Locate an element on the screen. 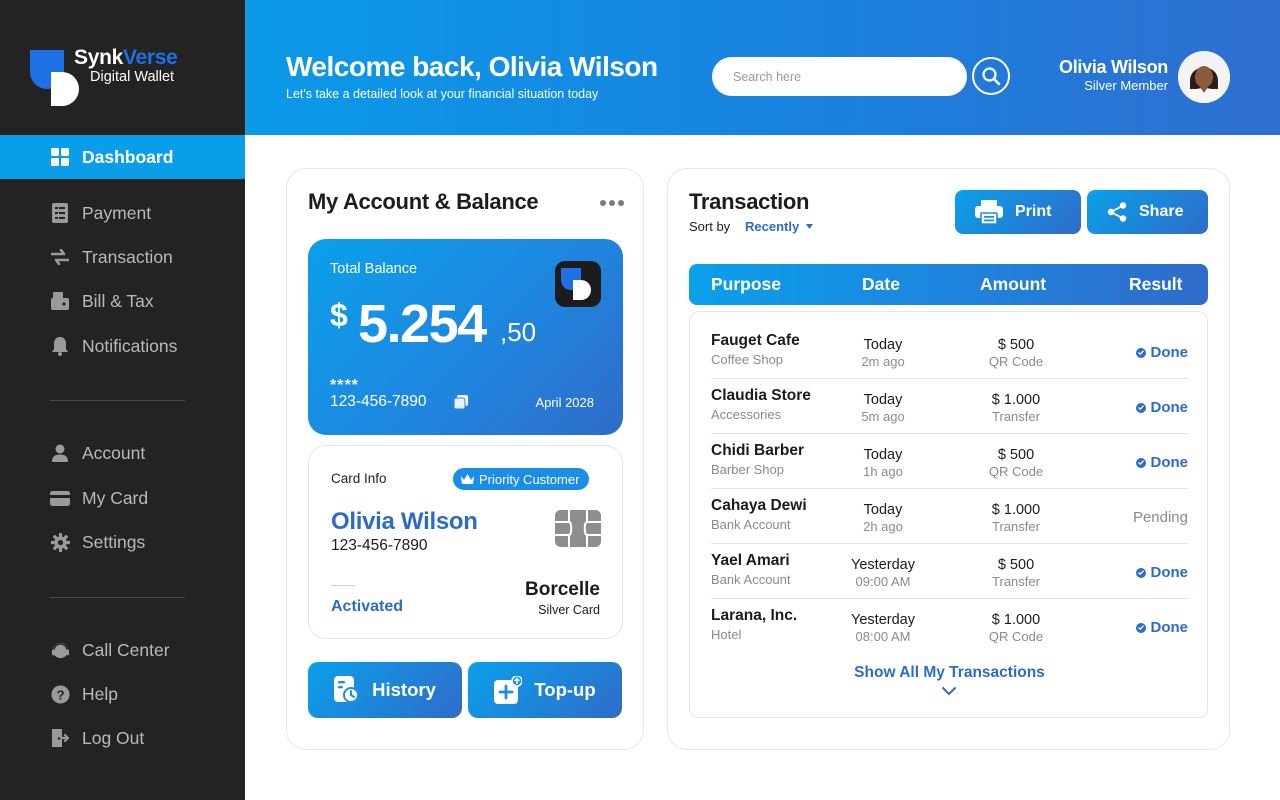  row-purpose: Cahaya Dewi is located at coordinates (759, 505).